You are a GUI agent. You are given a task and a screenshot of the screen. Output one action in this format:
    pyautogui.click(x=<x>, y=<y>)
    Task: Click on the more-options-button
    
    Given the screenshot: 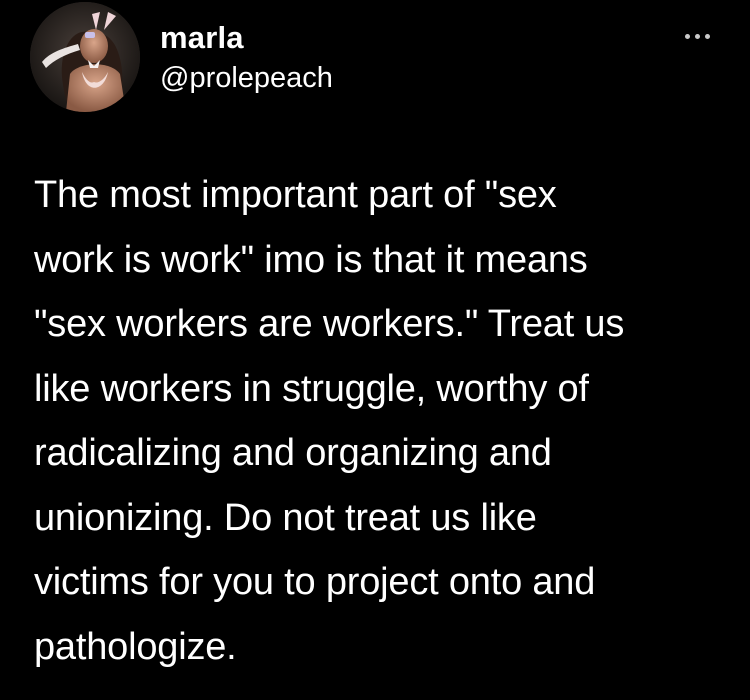 What is the action you would take?
    pyautogui.click(x=697, y=36)
    